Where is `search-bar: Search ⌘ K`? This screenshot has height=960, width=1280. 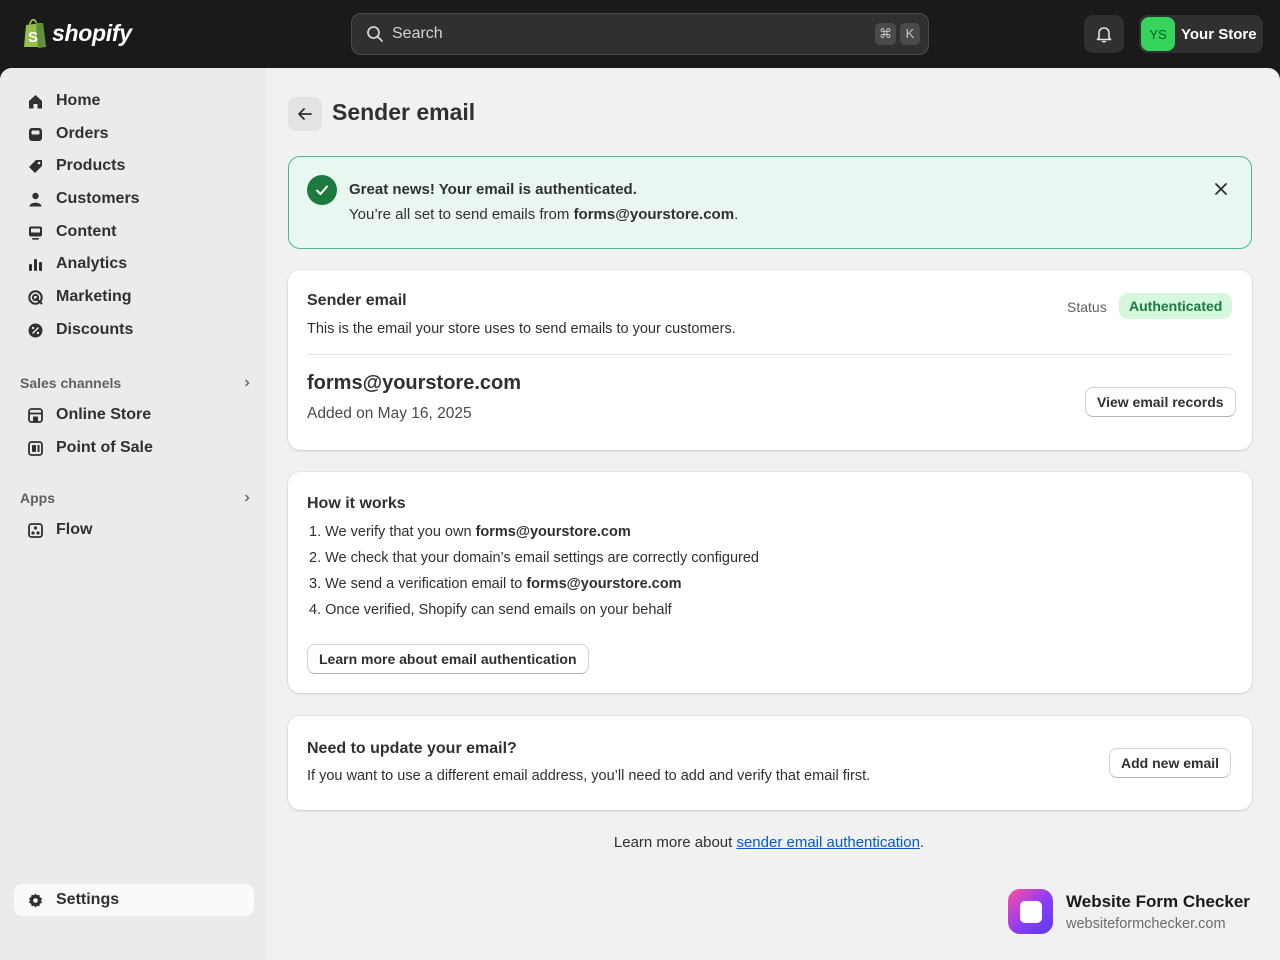
search-bar: Search ⌘ K is located at coordinates (640, 34).